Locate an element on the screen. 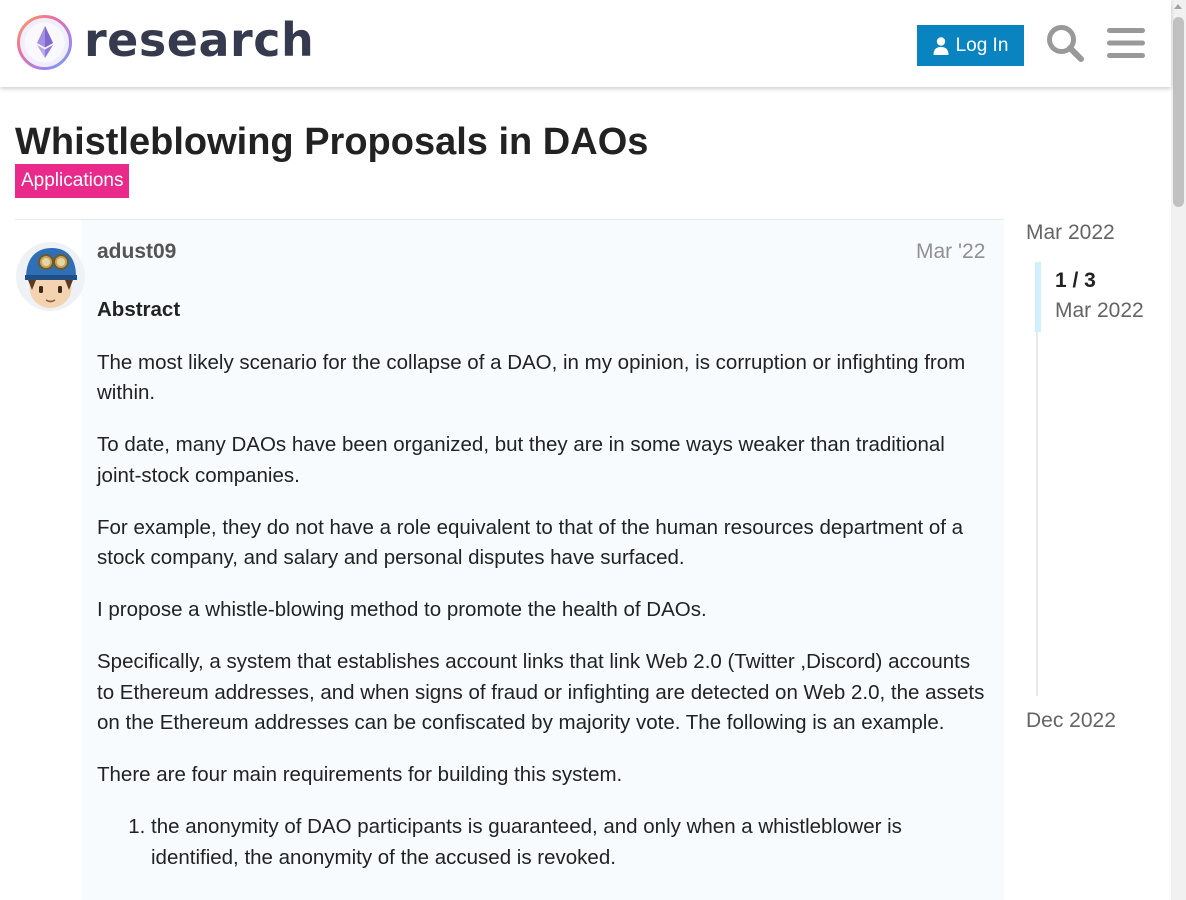  user-avatar-icon is located at coordinates (50, 276).